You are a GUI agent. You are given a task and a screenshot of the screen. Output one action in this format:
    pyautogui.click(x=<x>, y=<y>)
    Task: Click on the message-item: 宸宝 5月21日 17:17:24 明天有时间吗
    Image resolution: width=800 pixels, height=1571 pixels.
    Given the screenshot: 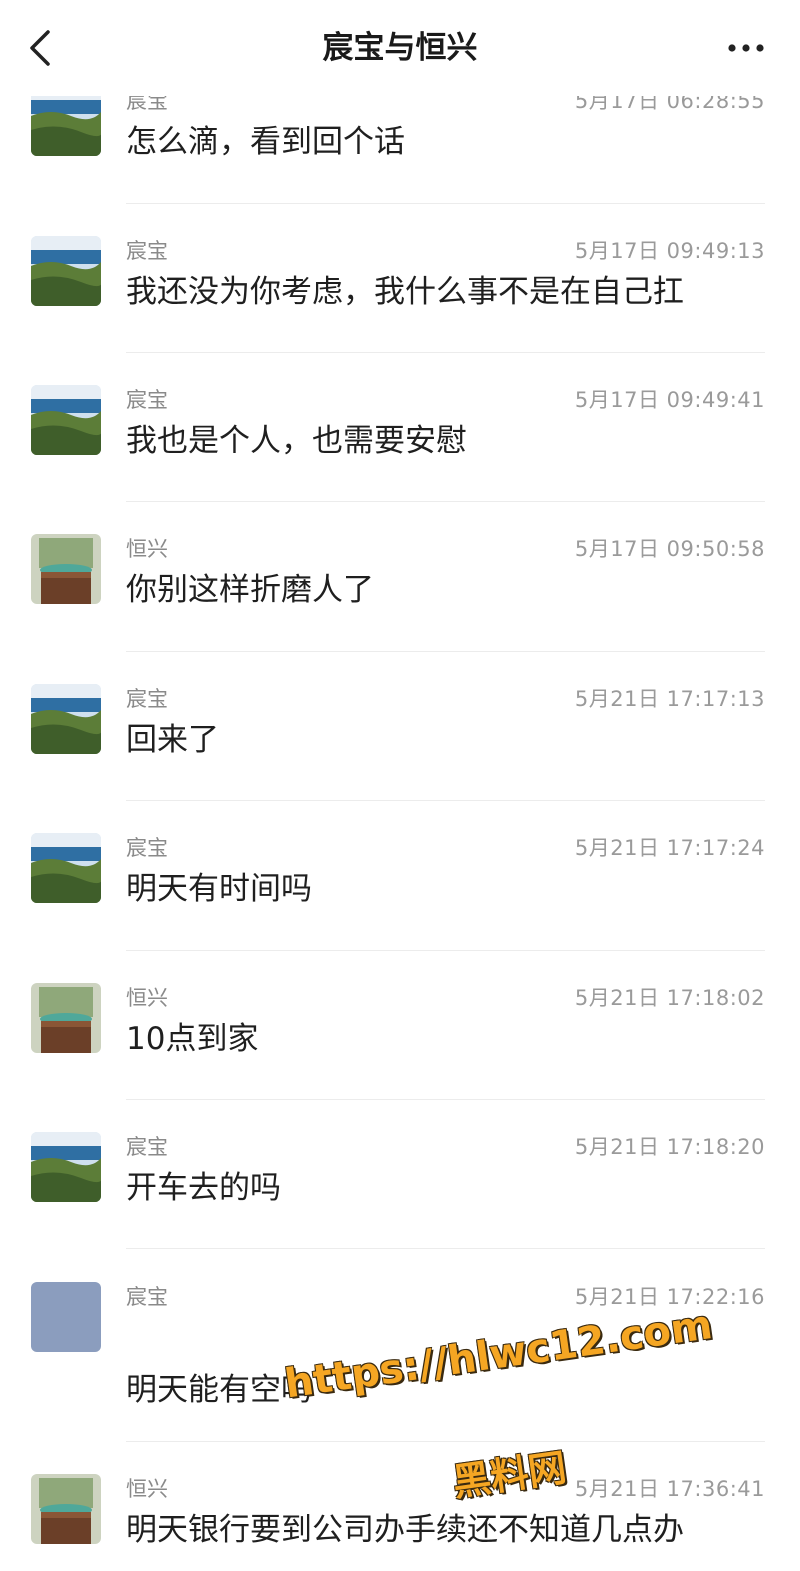 What is the action you would take?
    pyautogui.click(x=400, y=908)
    